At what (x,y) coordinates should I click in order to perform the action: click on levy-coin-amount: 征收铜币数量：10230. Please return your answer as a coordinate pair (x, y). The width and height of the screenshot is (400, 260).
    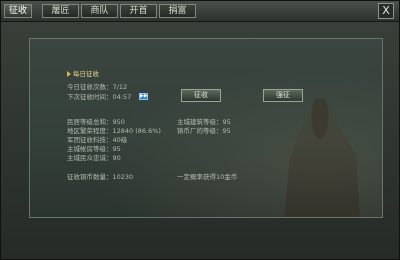
    Looking at the image, I should click on (100, 177).